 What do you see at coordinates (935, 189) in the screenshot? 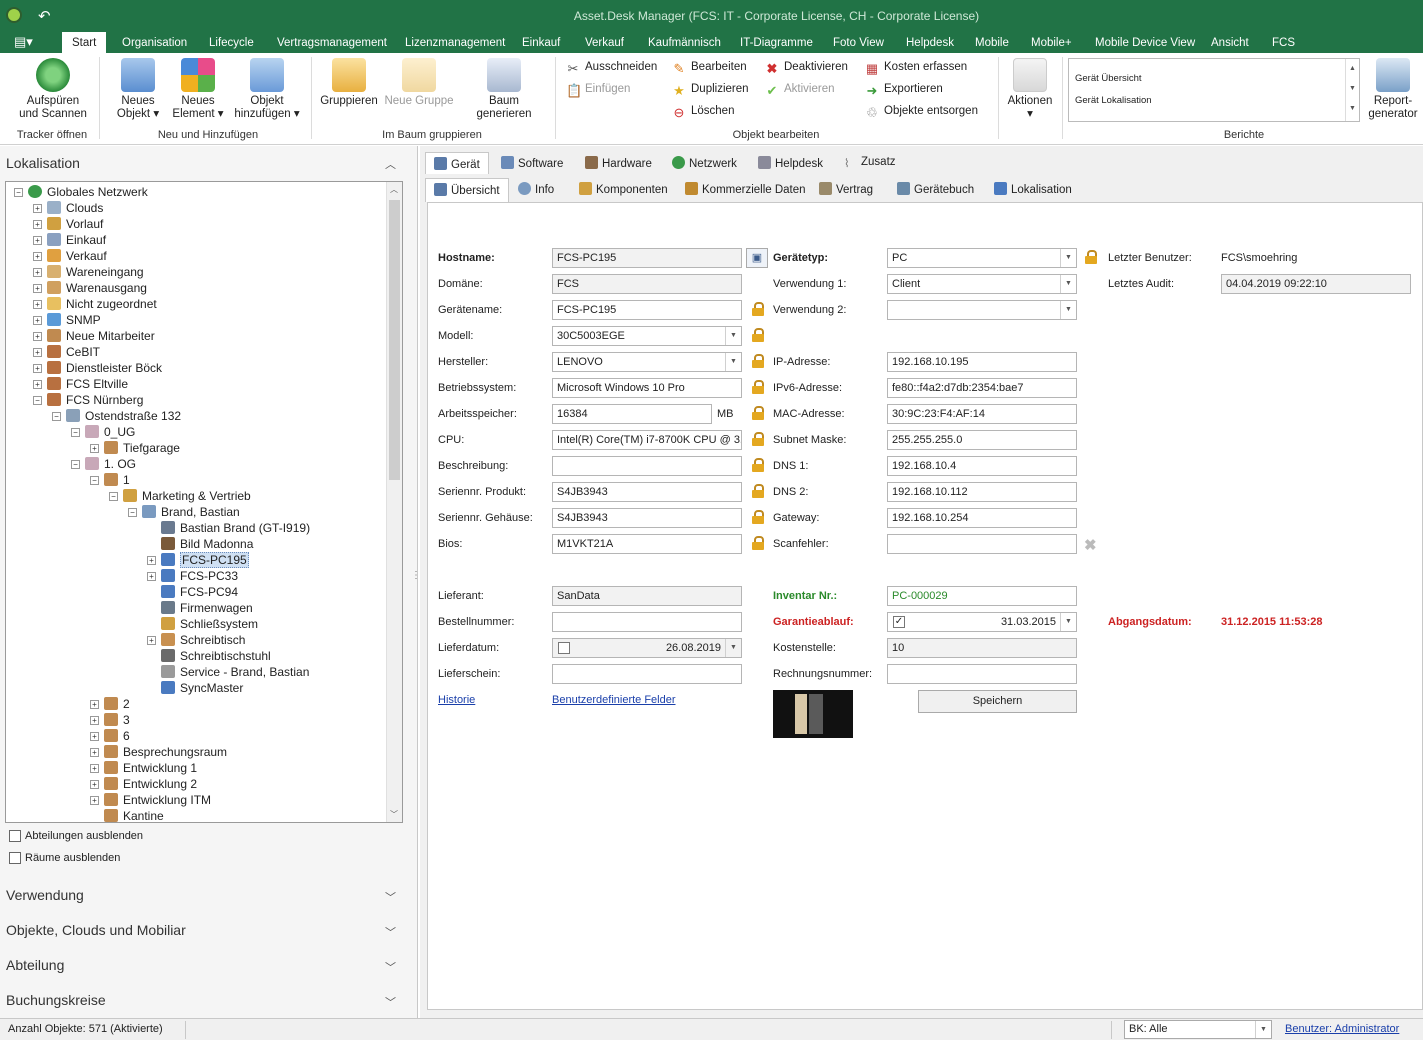
I see `tab-geraetebuch: Gerätebuch` at bounding box center [935, 189].